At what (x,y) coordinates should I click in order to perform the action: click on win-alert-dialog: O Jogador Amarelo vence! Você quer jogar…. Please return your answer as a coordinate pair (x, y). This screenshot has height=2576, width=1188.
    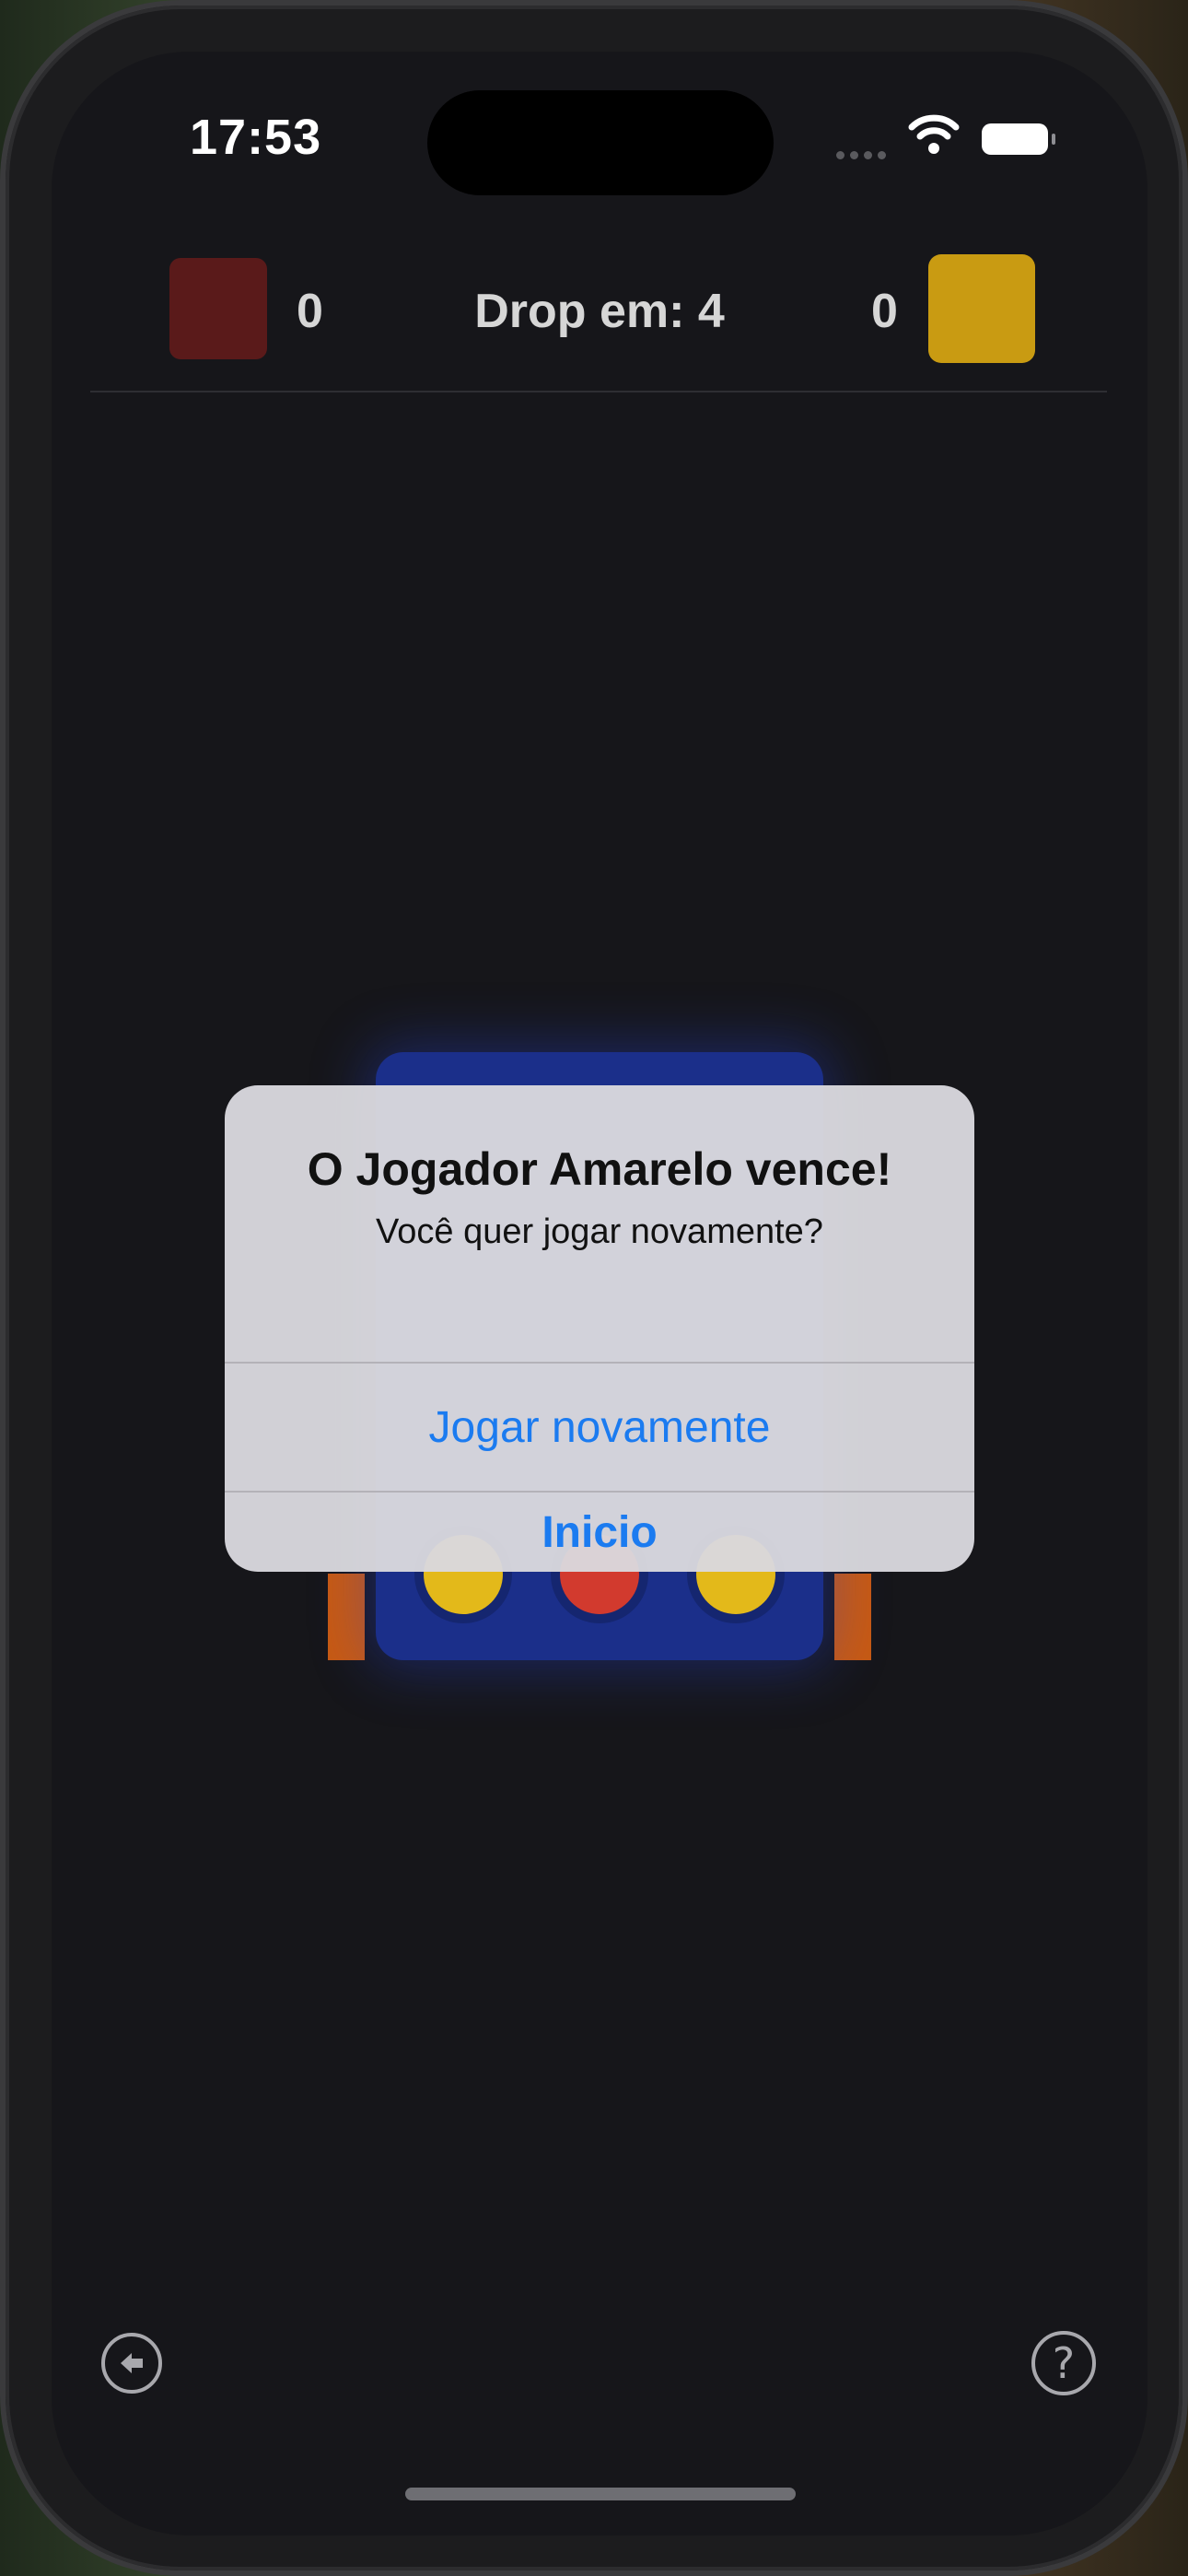
    Looking at the image, I should click on (599, 1328).